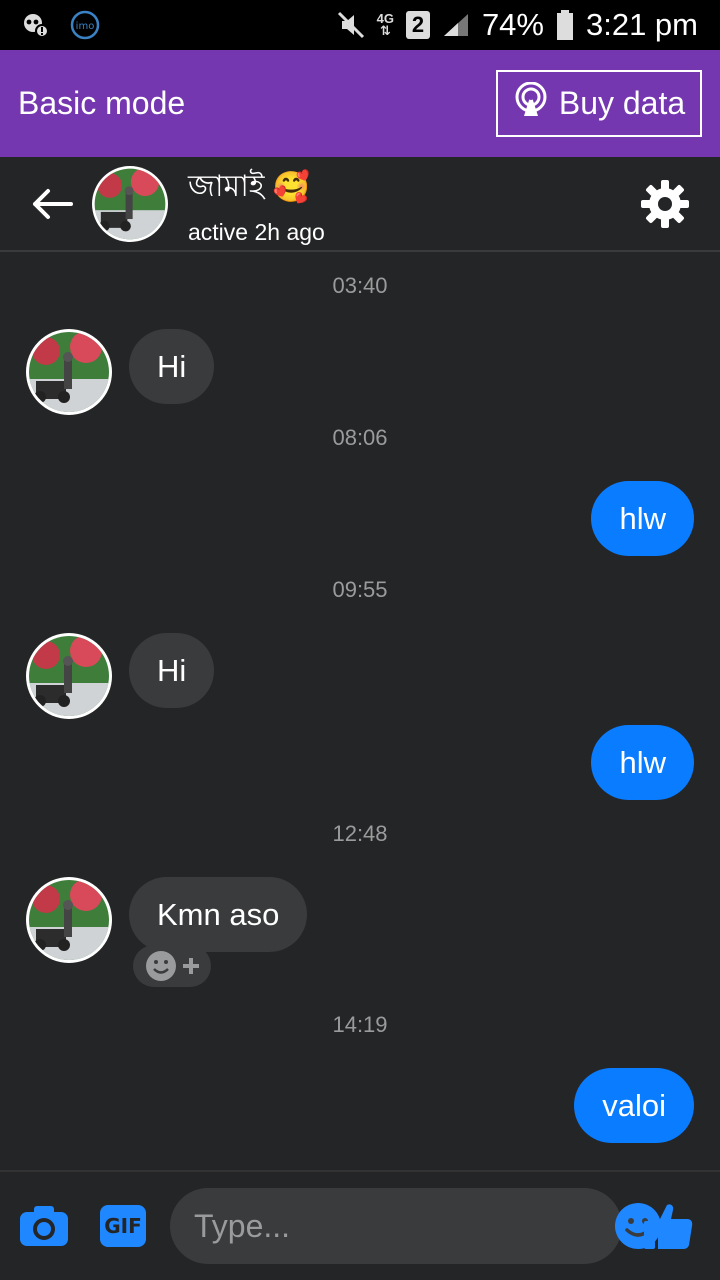  I want to click on basic-mode-bar: Basic mode Buy data, so click(360, 103).